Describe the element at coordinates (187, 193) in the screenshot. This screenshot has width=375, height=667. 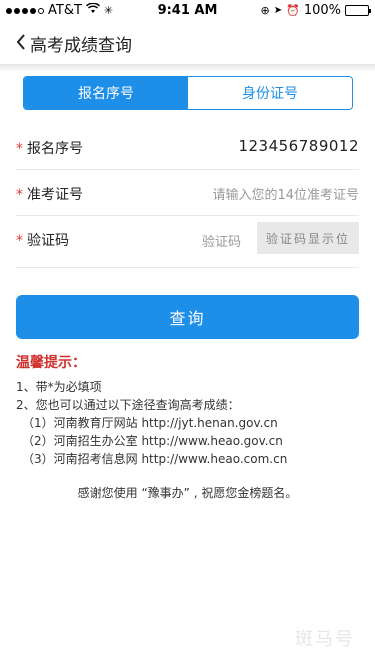
I see `admission-row: * 准考证号 请输入您的14位准考证号` at that location.